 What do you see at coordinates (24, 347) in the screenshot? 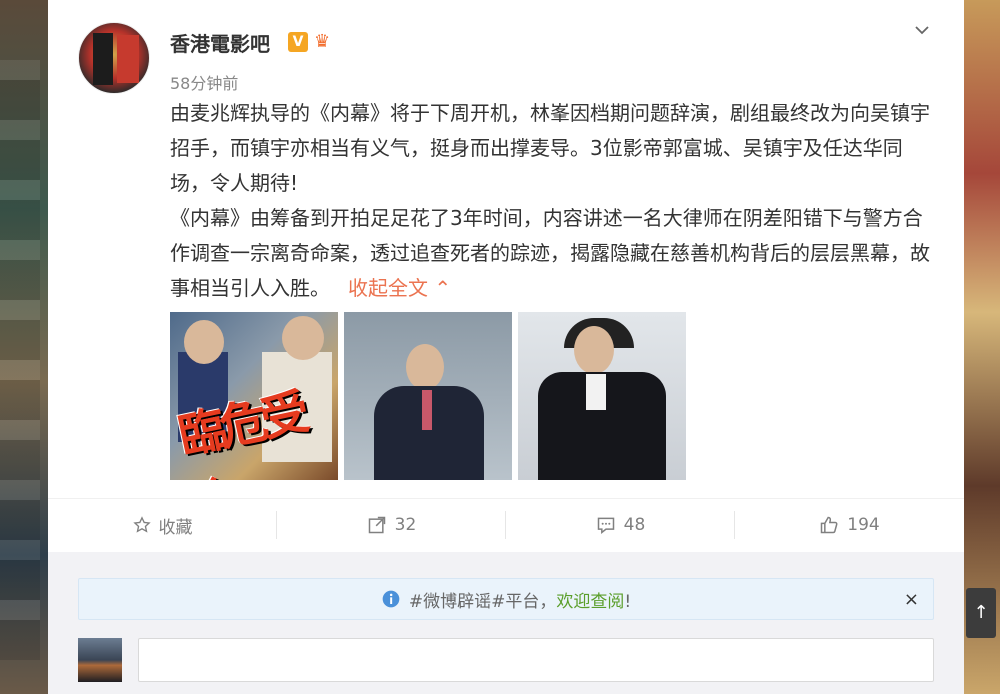
I see `background-left-strip` at bounding box center [24, 347].